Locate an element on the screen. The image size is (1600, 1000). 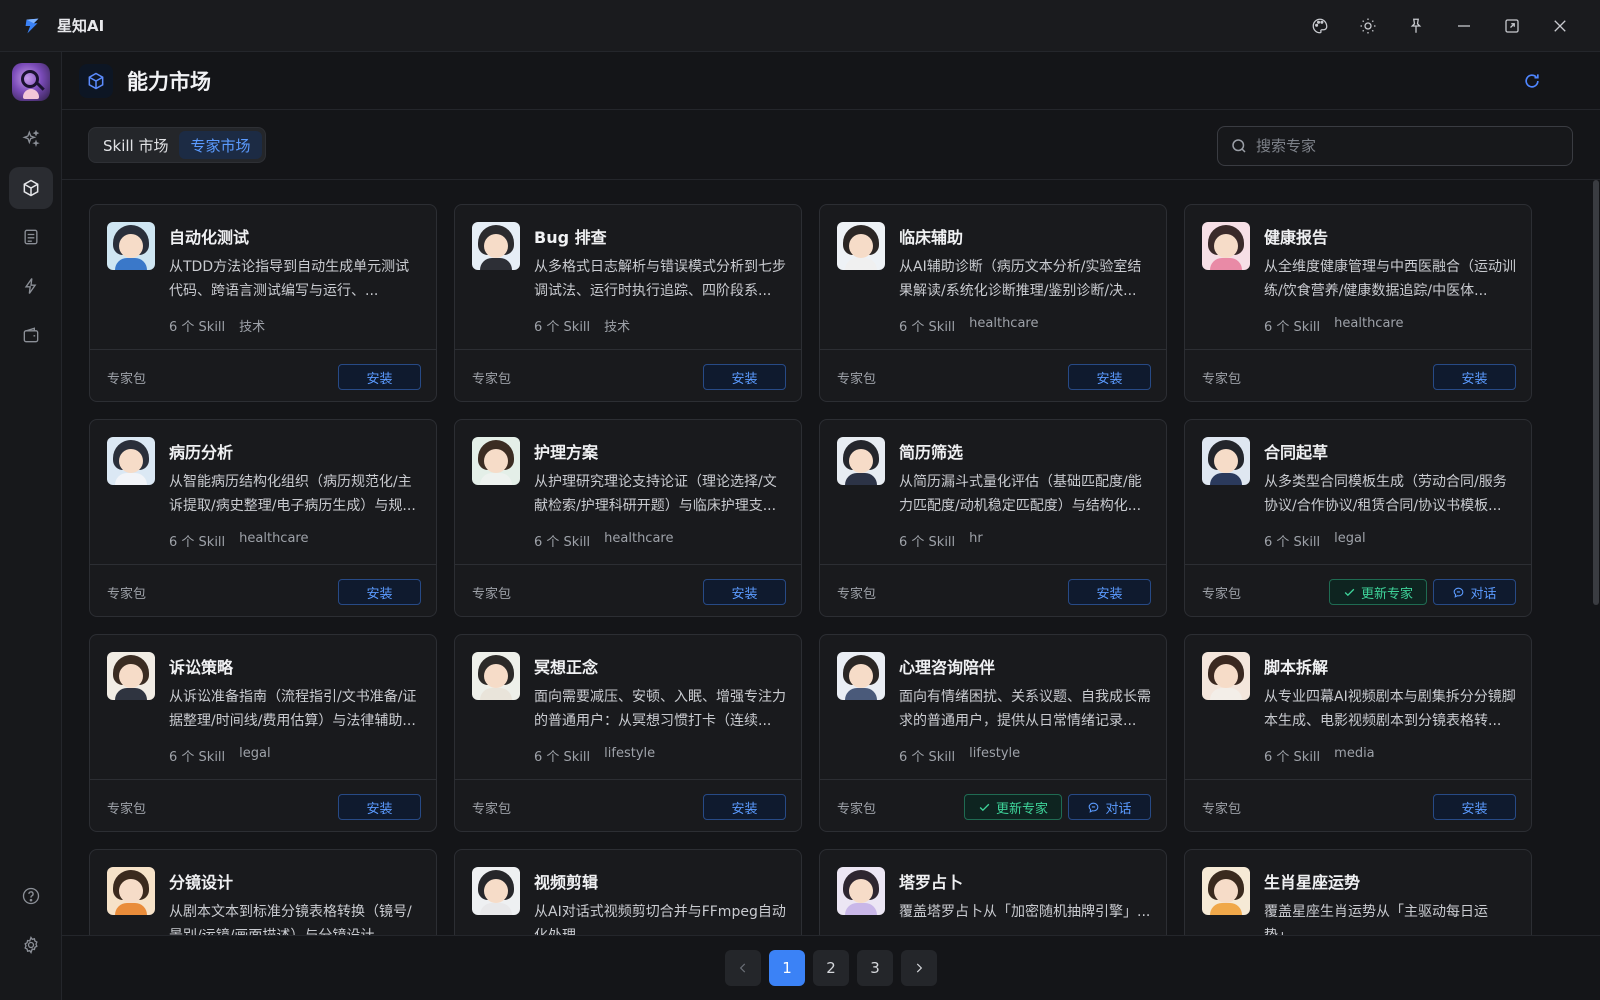
market-tabs: Skill 市场 专家市场 is located at coordinates (177, 145).